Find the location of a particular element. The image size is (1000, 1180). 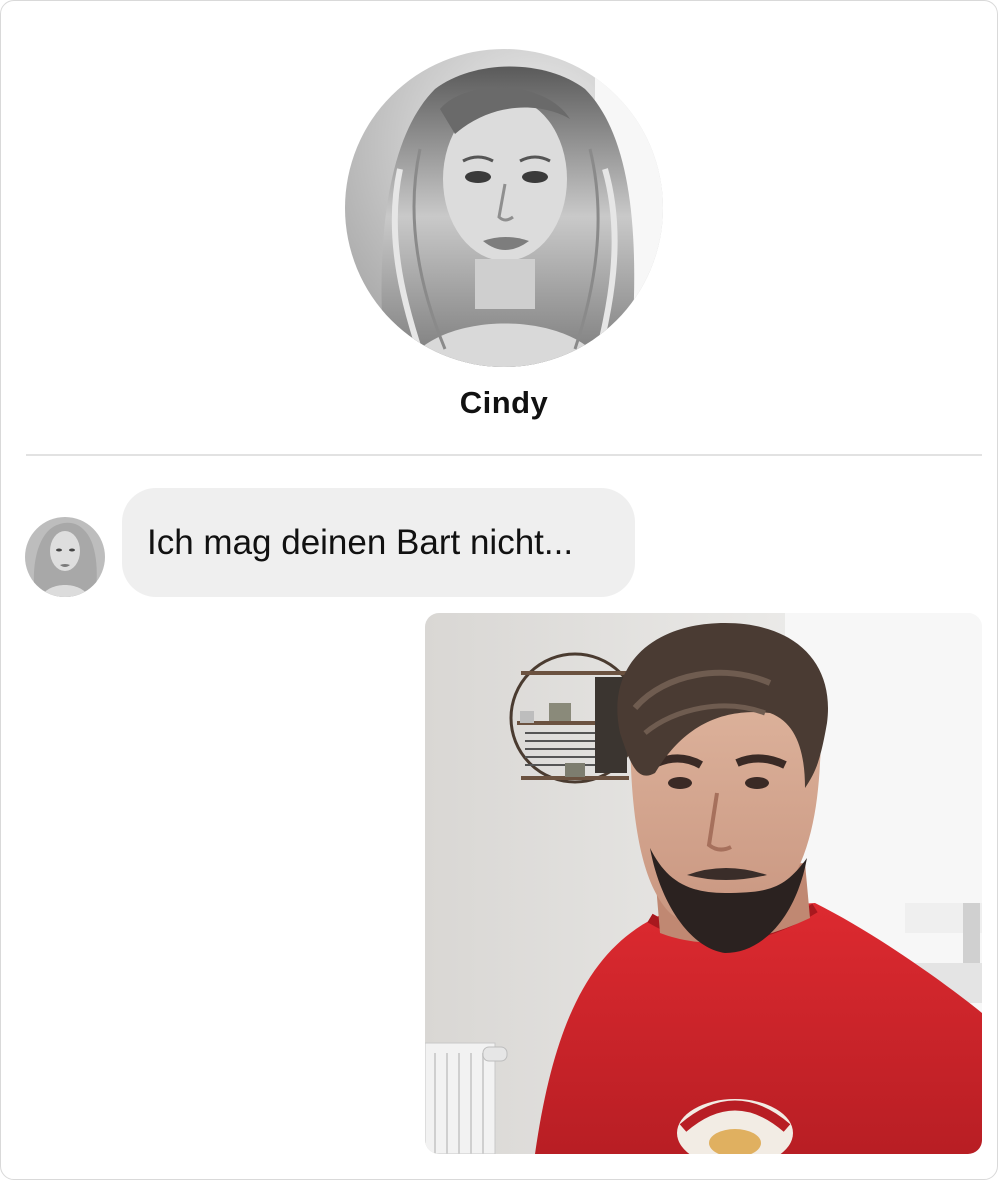

contact-avatar is located at coordinates (504, 208).